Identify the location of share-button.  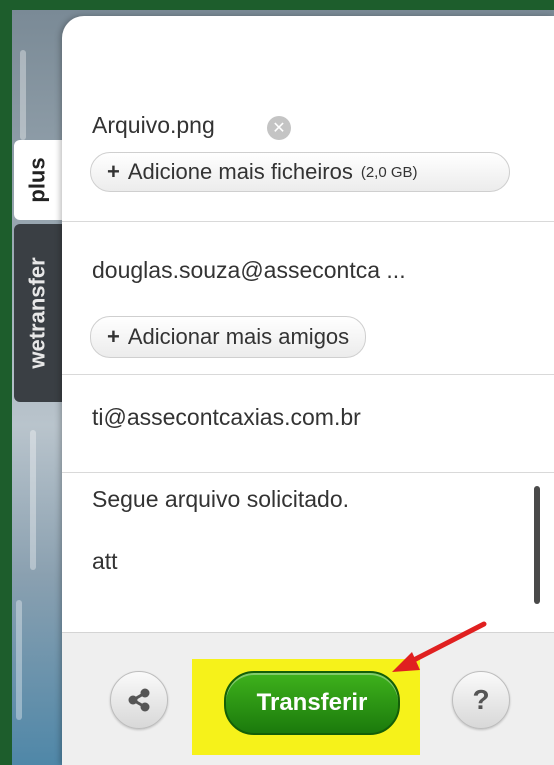
(139, 700).